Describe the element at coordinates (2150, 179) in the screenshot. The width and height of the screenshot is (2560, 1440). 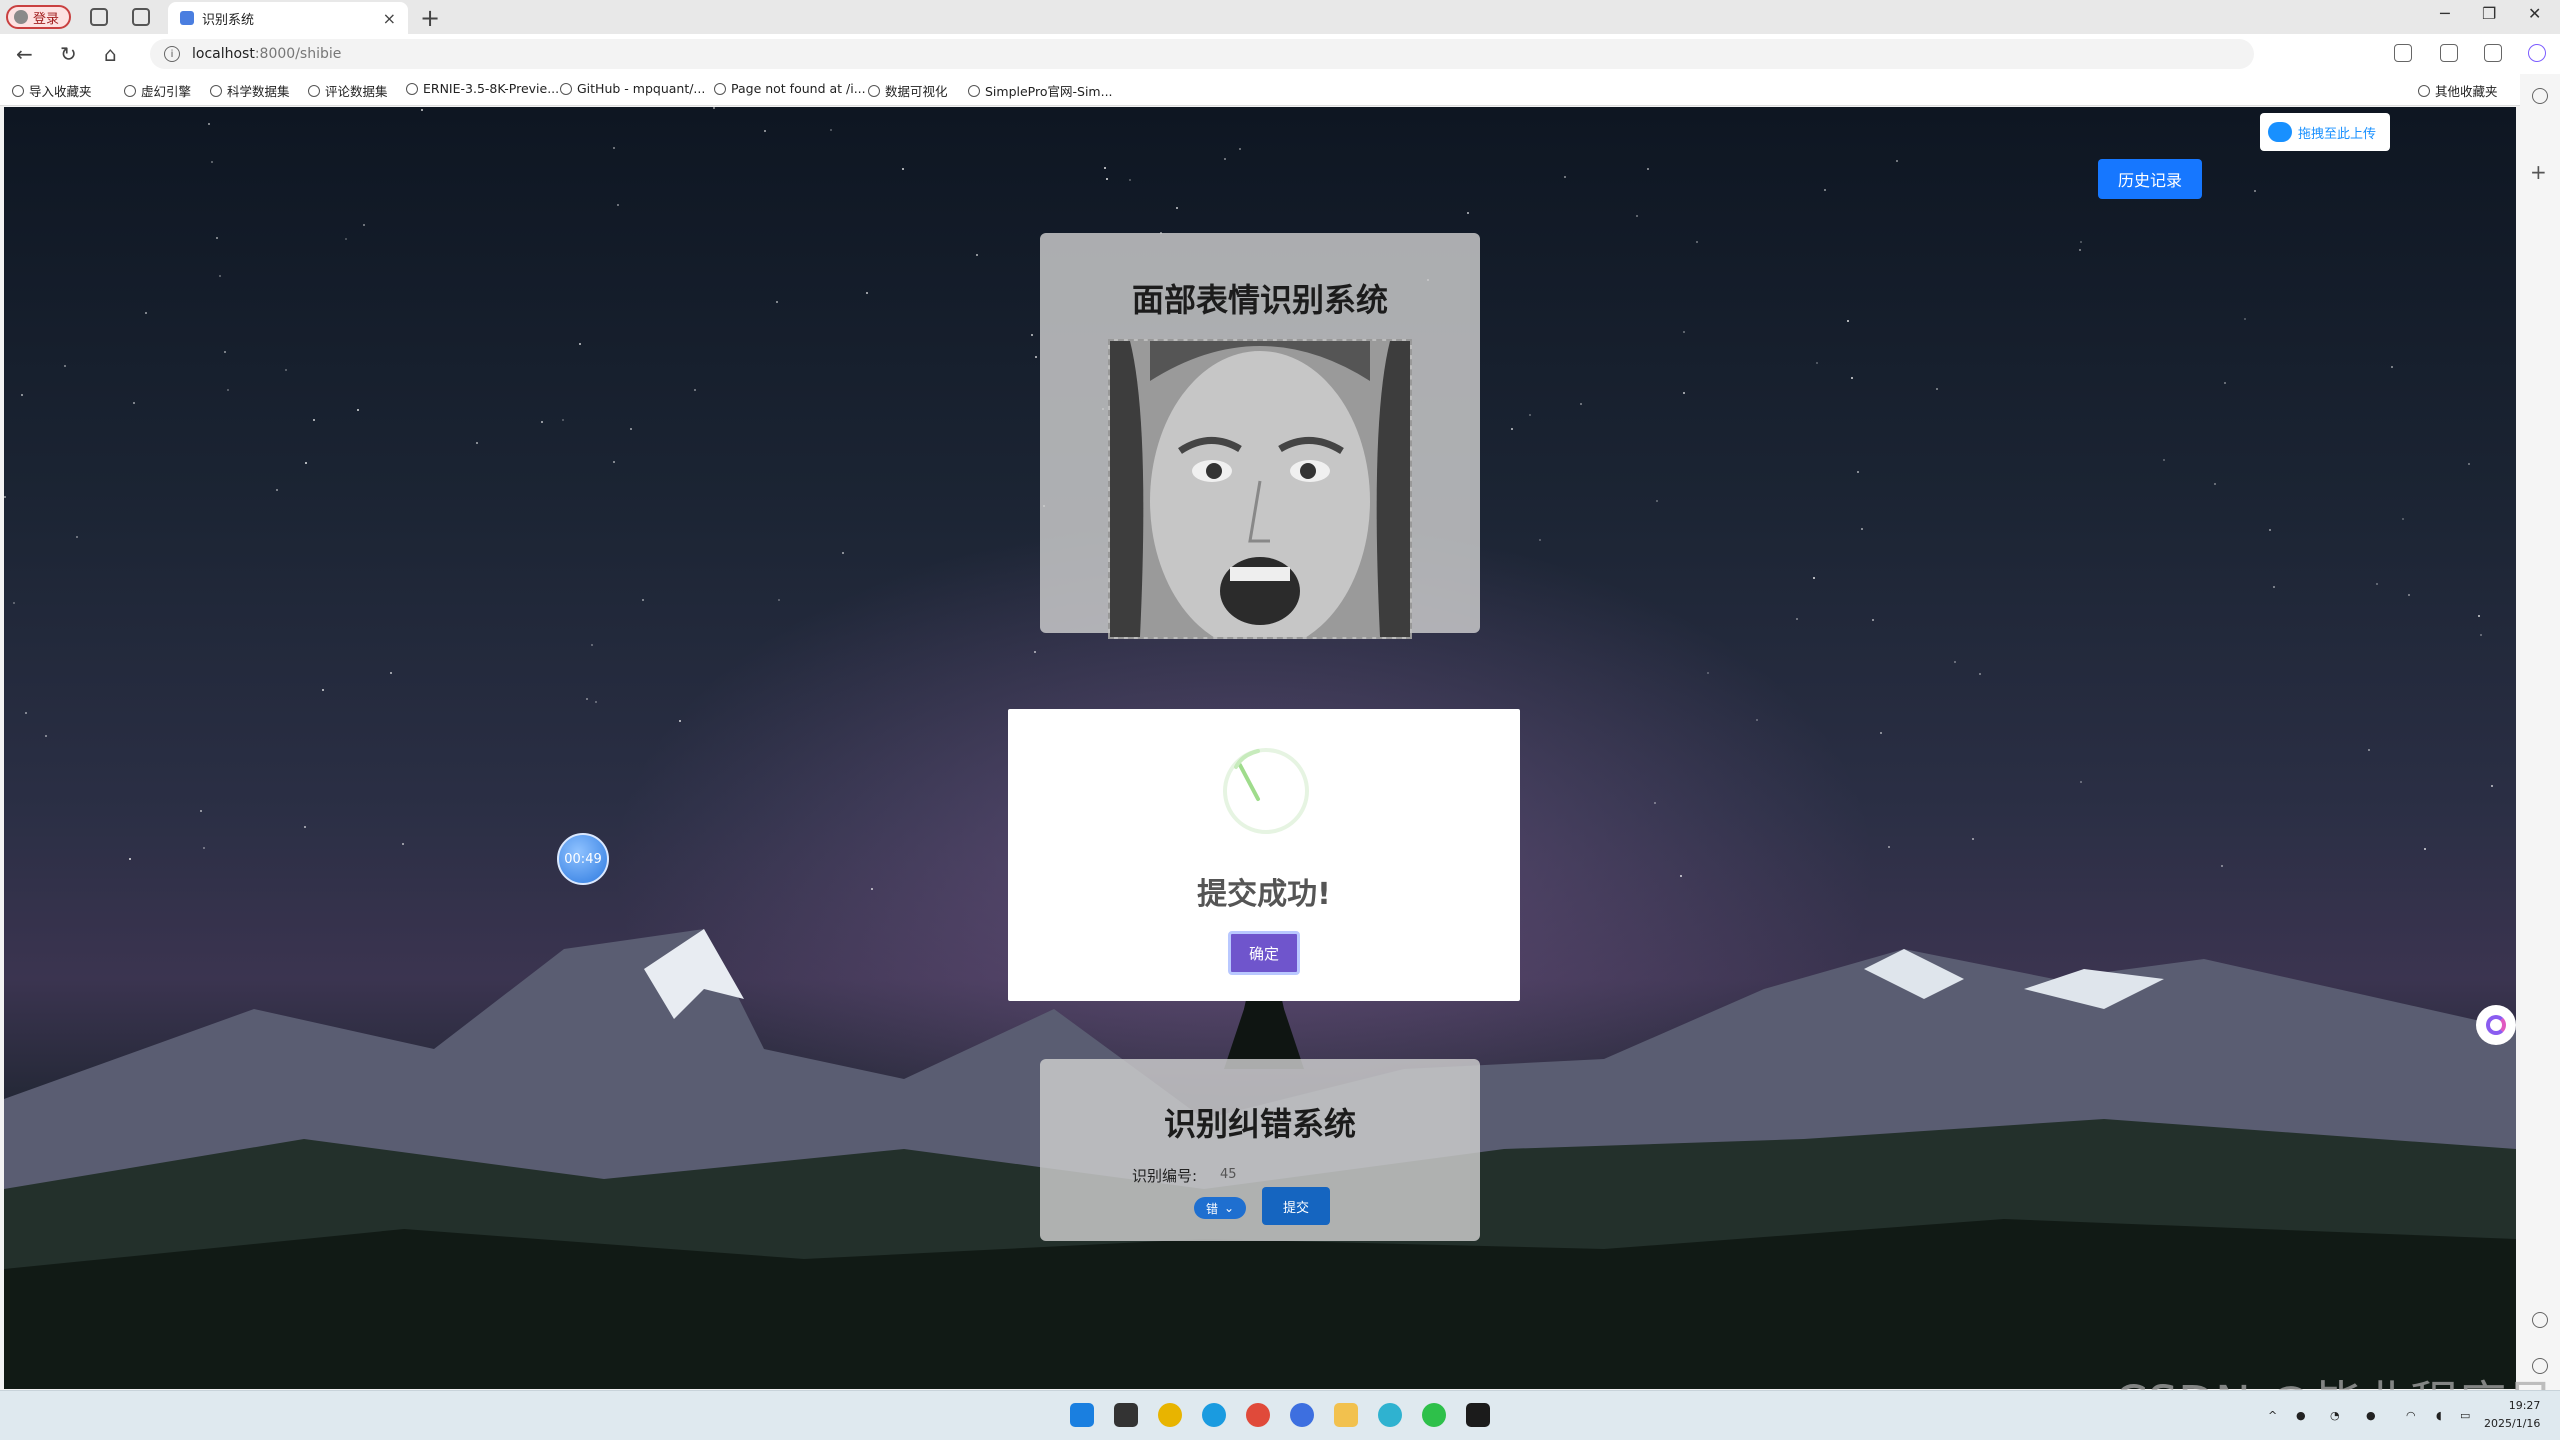
I see `history-button: 历史记录` at that location.